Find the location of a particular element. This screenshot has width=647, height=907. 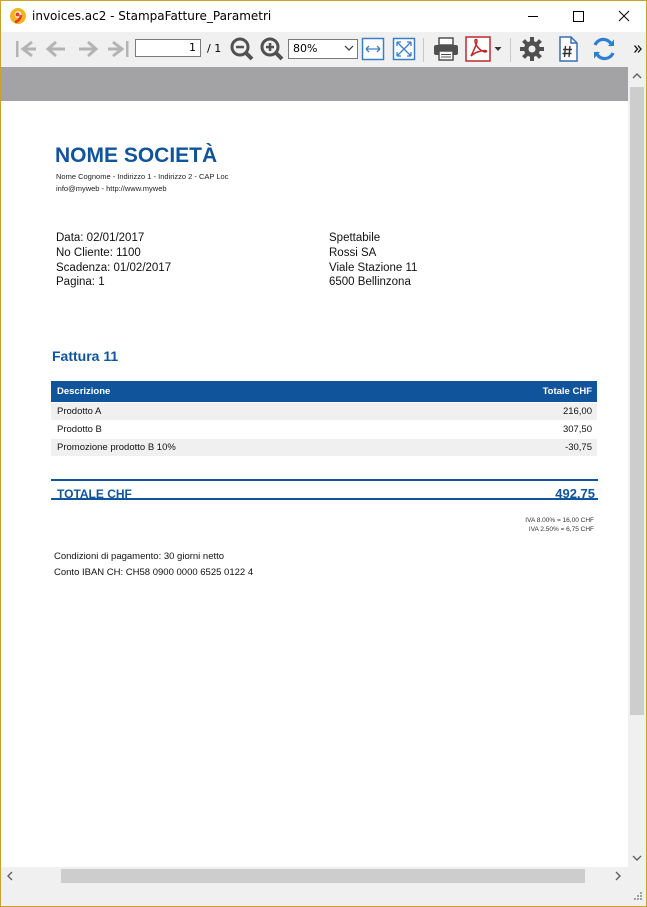

invoice-date: Data: 02/01/2017 is located at coordinates (100, 238).